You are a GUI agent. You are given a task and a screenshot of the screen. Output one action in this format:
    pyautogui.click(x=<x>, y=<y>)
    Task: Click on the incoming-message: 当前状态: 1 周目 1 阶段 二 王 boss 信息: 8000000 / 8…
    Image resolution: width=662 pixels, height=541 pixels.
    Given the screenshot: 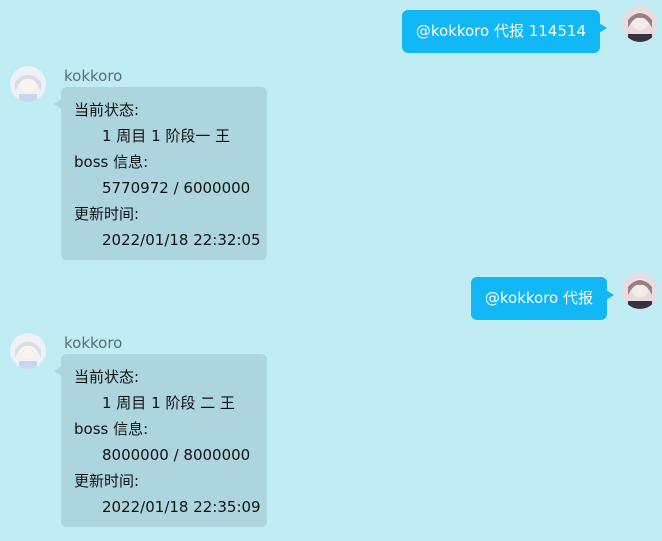 What is the action you would take?
    pyautogui.click(x=160, y=440)
    